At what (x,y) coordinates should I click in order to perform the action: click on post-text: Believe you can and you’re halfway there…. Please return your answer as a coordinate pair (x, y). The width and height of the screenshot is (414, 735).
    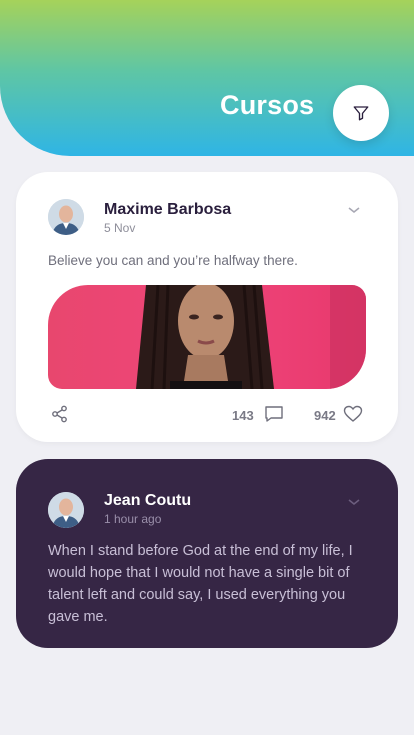
    Looking at the image, I should click on (173, 260).